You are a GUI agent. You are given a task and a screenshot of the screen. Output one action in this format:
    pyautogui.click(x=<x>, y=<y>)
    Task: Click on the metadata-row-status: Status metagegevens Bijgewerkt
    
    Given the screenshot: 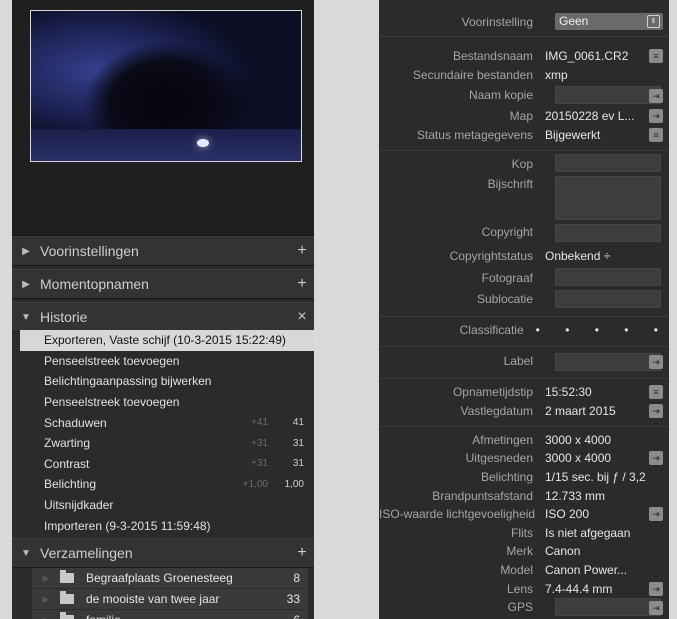 What is the action you would take?
    pyautogui.click(x=524, y=134)
    